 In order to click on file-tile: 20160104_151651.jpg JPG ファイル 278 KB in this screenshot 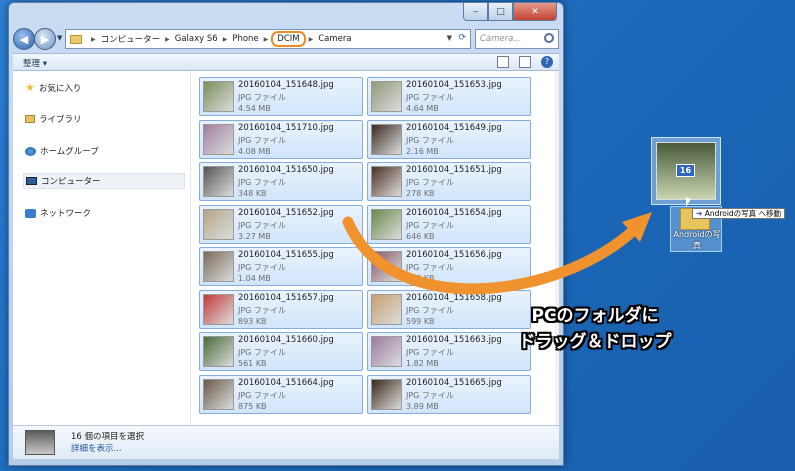, I will do `click(449, 181)`.